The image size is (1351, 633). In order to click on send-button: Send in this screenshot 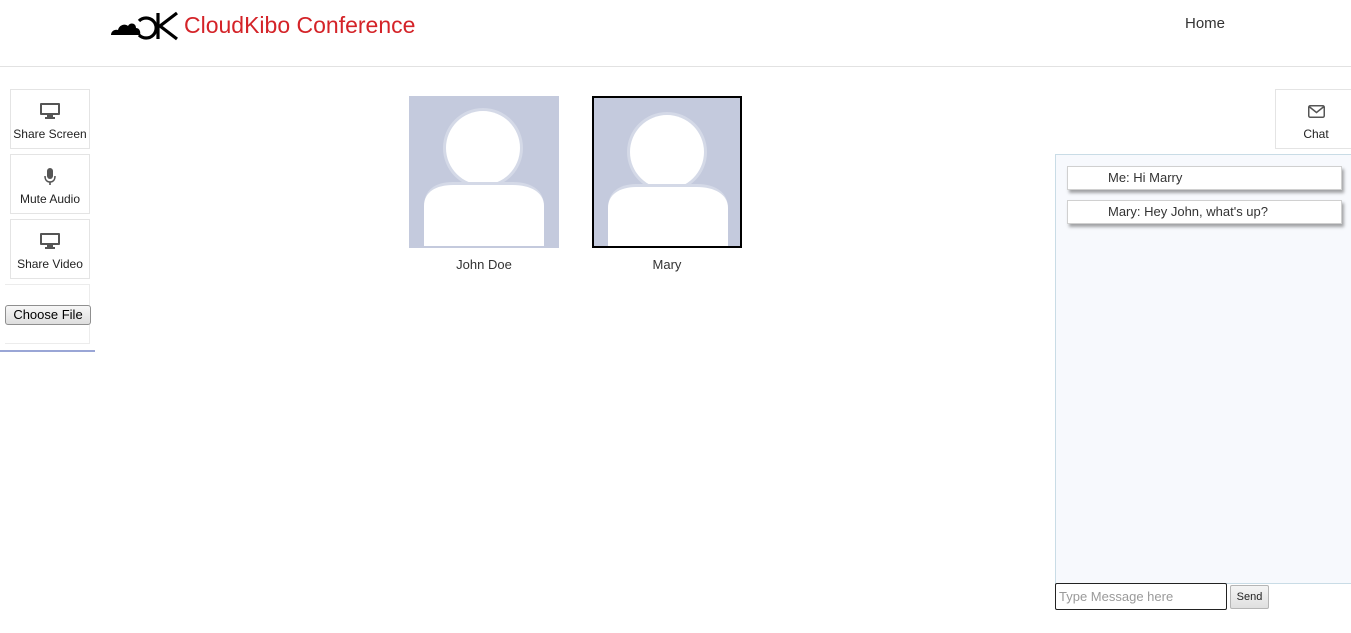, I will do `click(1249, 597)`.